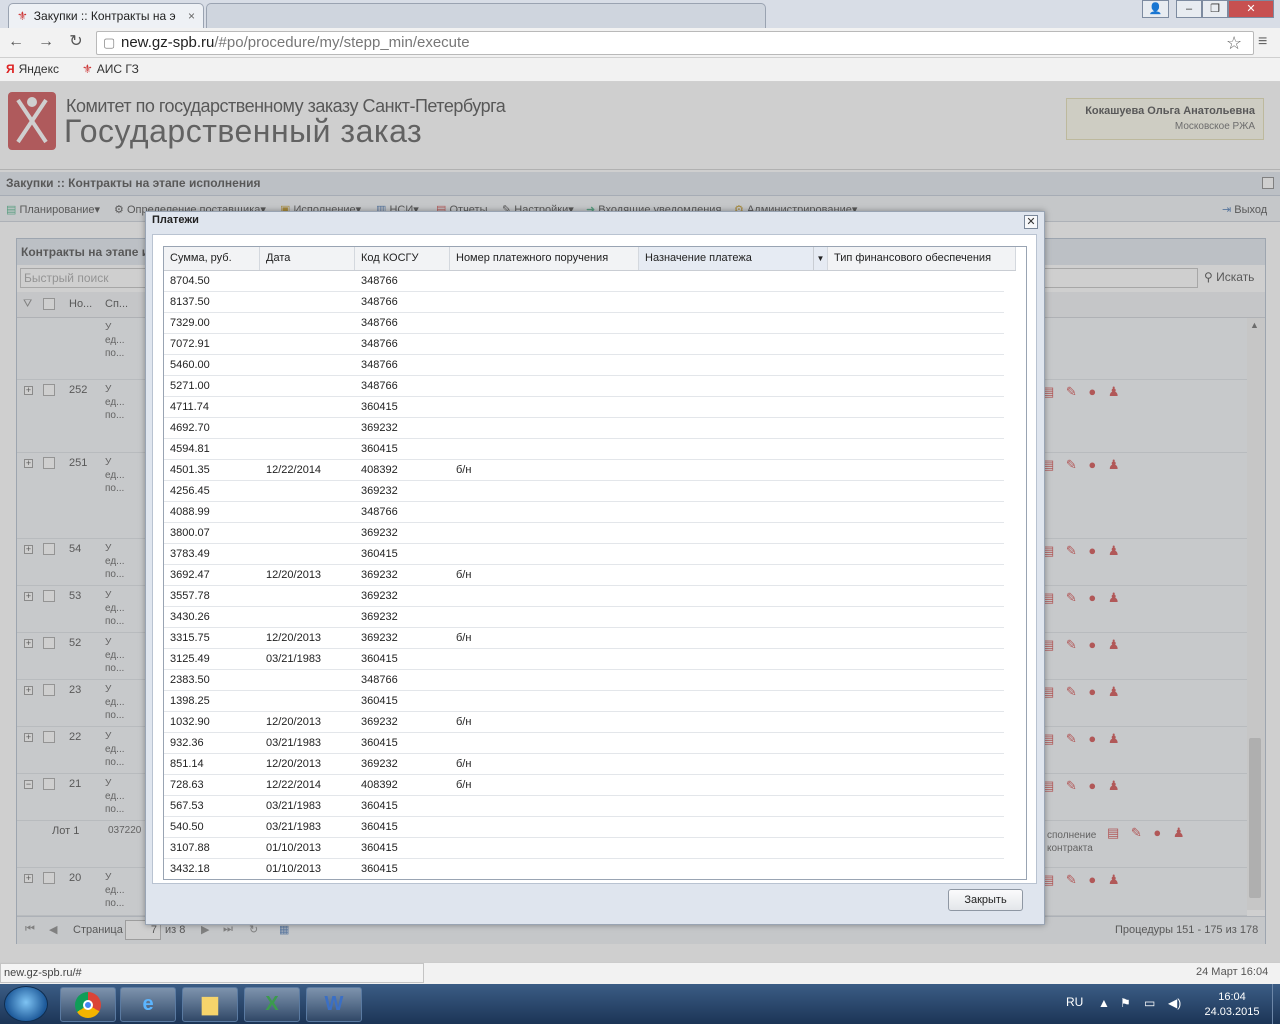  Describe the element at coordinates (1125, 1003) in the screenshot. I see `flag-icon: ⚑` at that location.